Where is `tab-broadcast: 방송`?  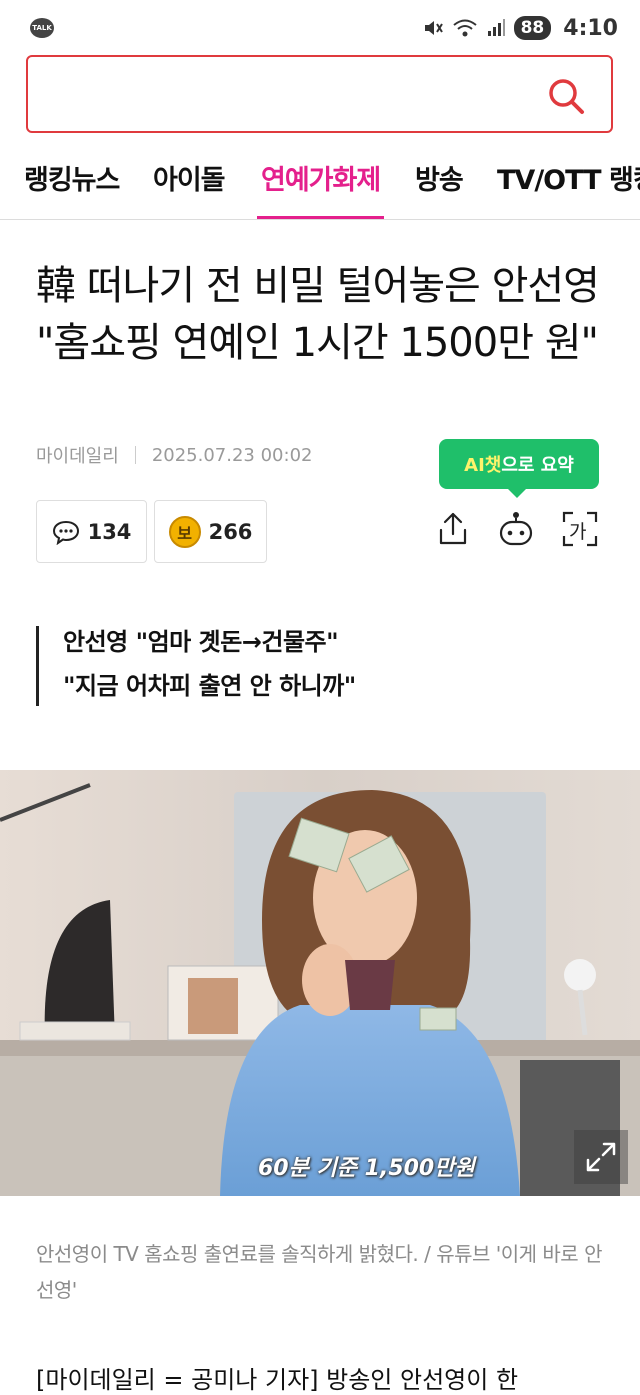
tab-broadcast: 방송 is located at coordinates (439, 188).